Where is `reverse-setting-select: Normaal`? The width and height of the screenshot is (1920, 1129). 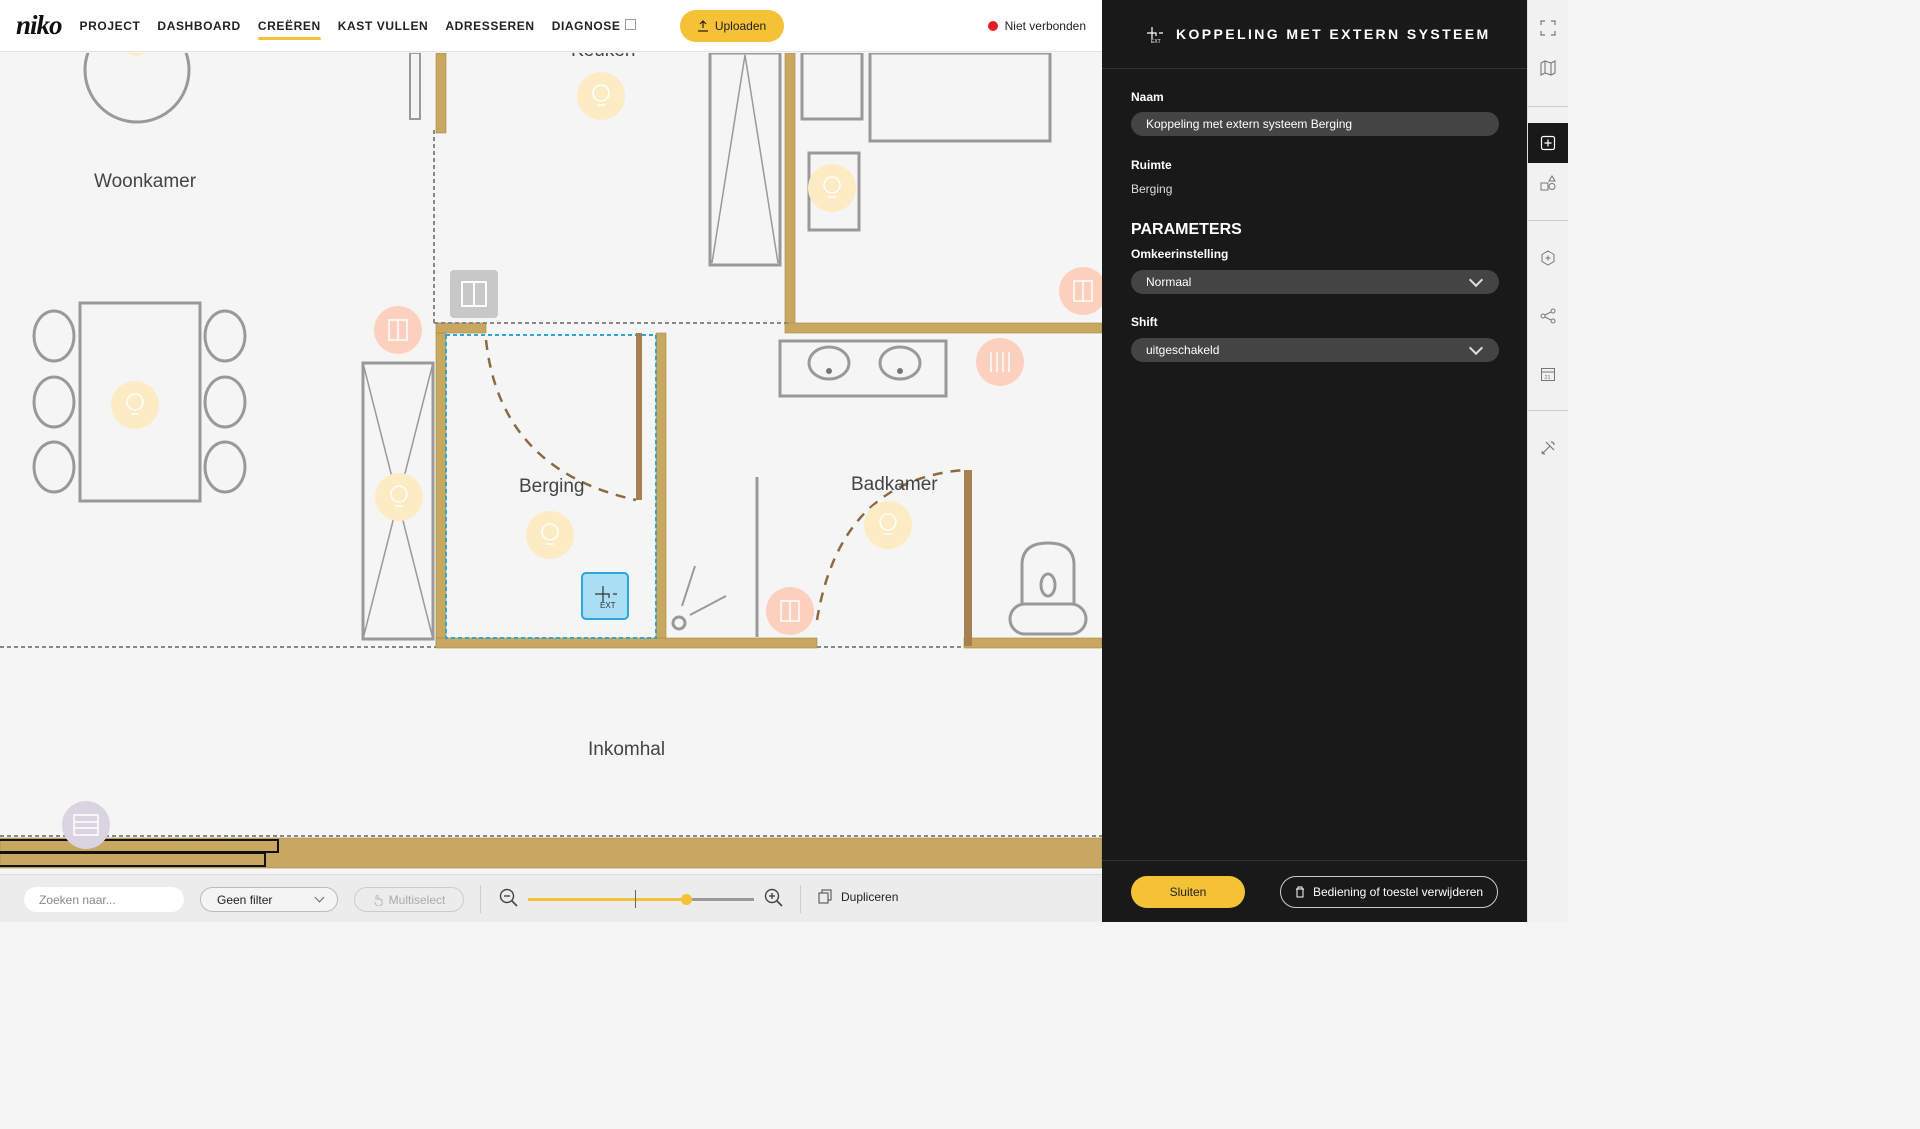
reverse-setting-select: Normaal is located at coordinates (1315, 282).